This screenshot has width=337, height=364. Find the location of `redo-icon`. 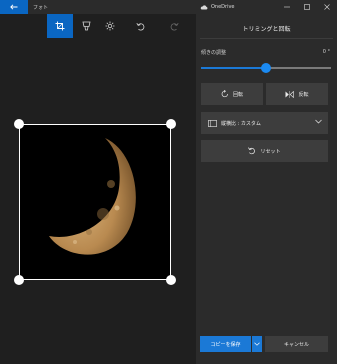

redo-icon is located at coordinates (174, 26).